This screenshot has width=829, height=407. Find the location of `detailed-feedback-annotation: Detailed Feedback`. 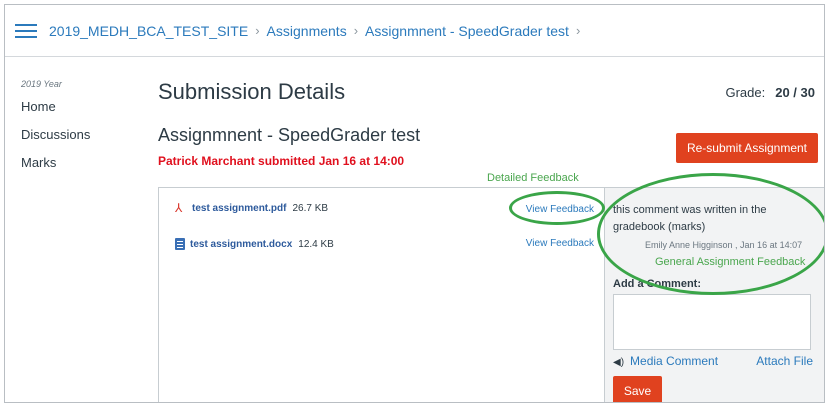

detailed-feedback-annotation: Detailed Feedback is located at coordinates (533, 178).